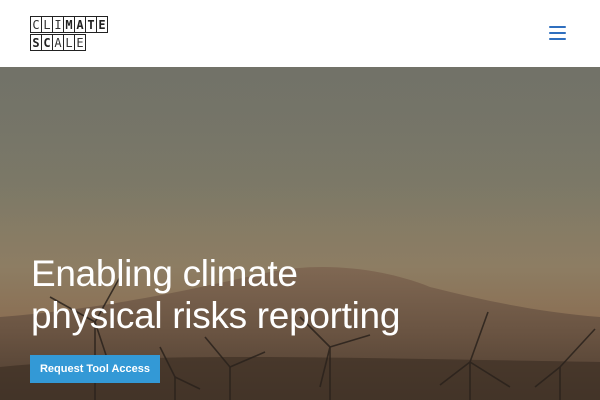 This screenshot has height=400, width=600. I want to click on request-tool-access-button: Request Tool Access, so click(95, 369).